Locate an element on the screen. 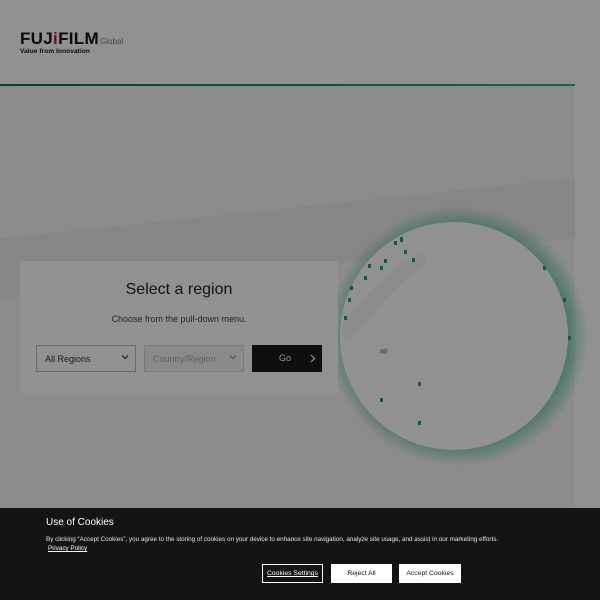 The image size is (600, 600). cookies-settings-button: Cookies Settings is located at coordinates (292, 573).